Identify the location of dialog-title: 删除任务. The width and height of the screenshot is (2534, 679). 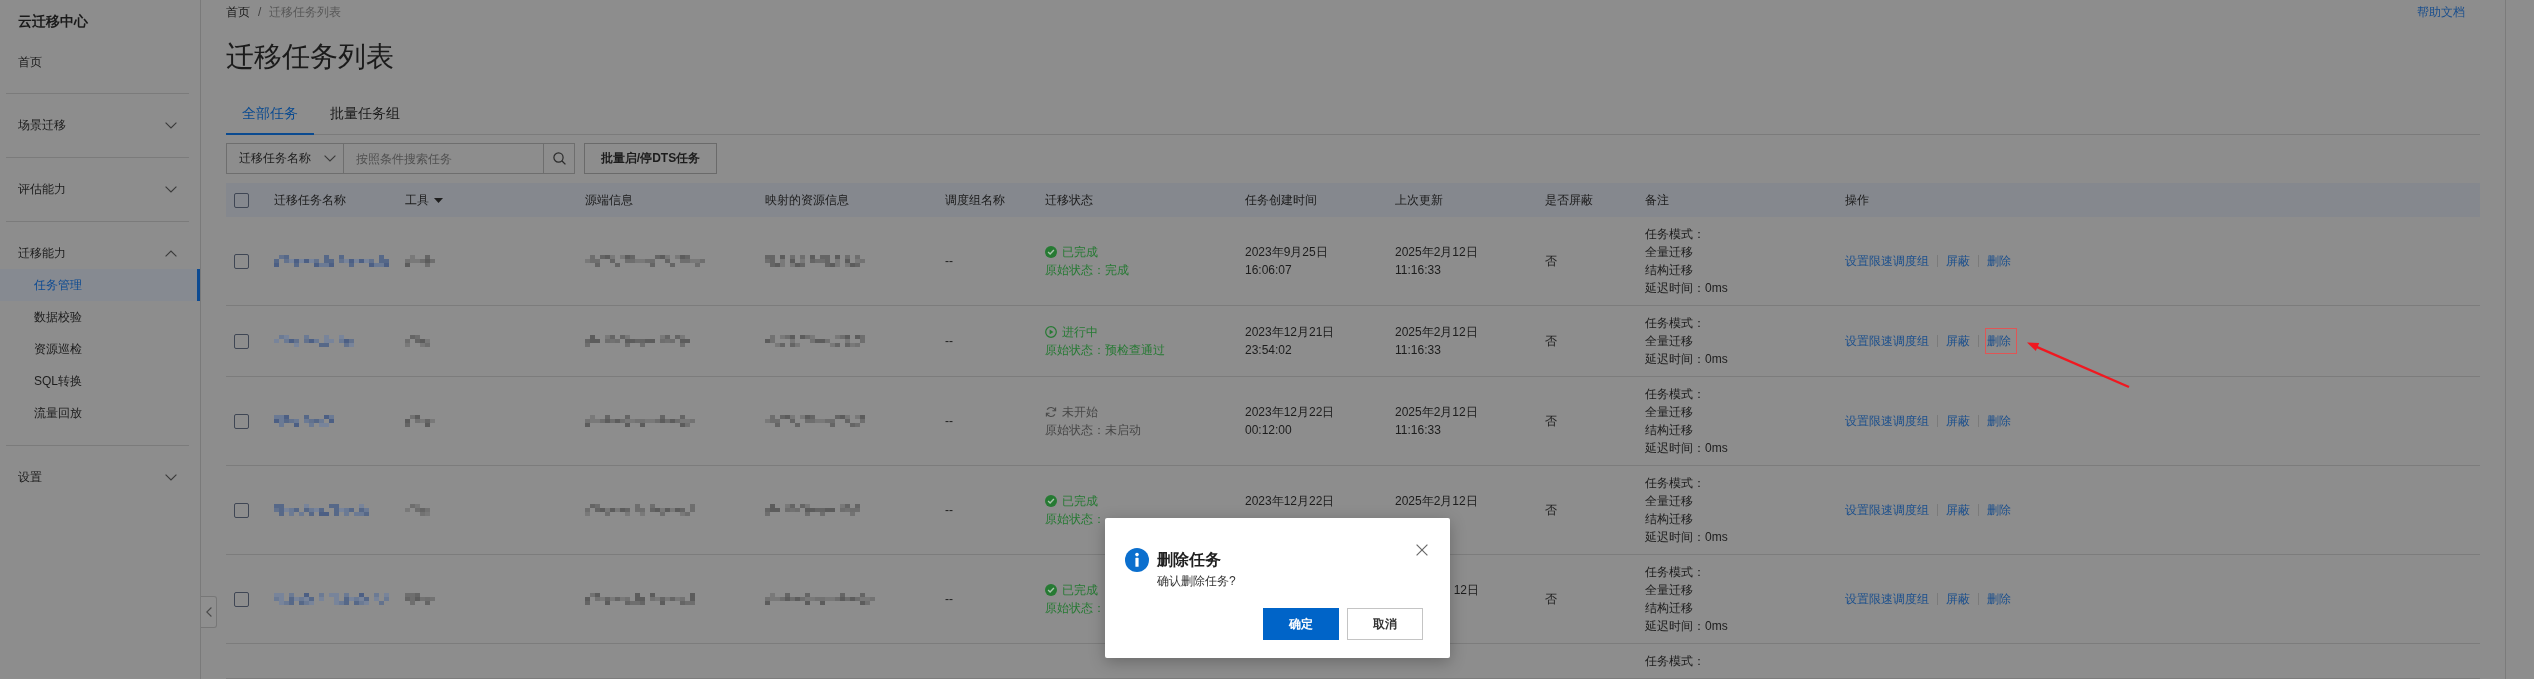
(1189, 560).